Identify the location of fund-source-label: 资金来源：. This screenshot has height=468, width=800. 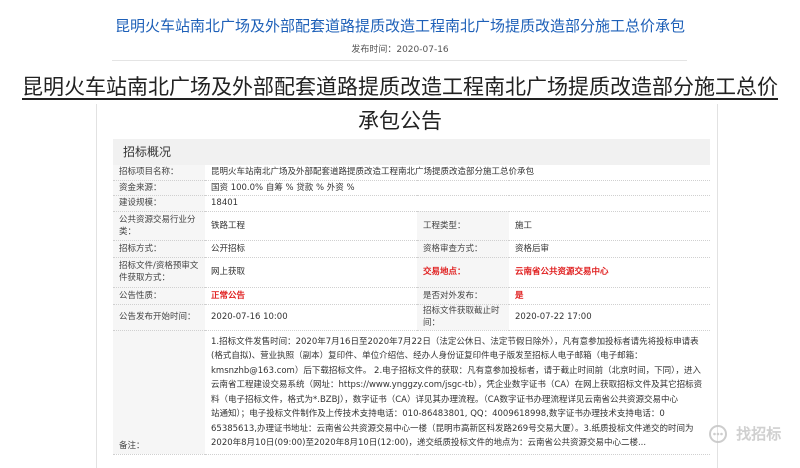
(159, 188).